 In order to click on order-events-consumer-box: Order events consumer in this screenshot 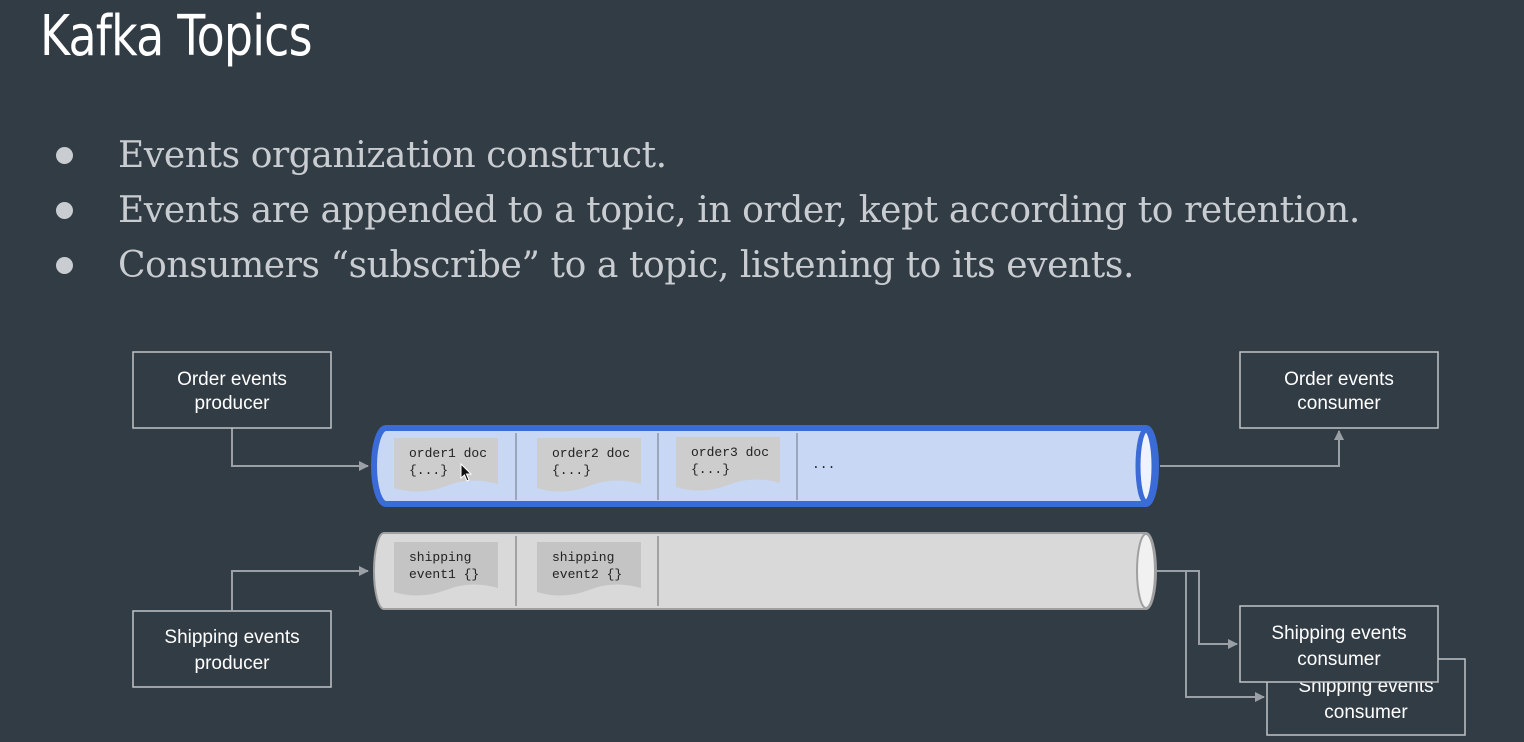, I will do `click(1339, 390)`.